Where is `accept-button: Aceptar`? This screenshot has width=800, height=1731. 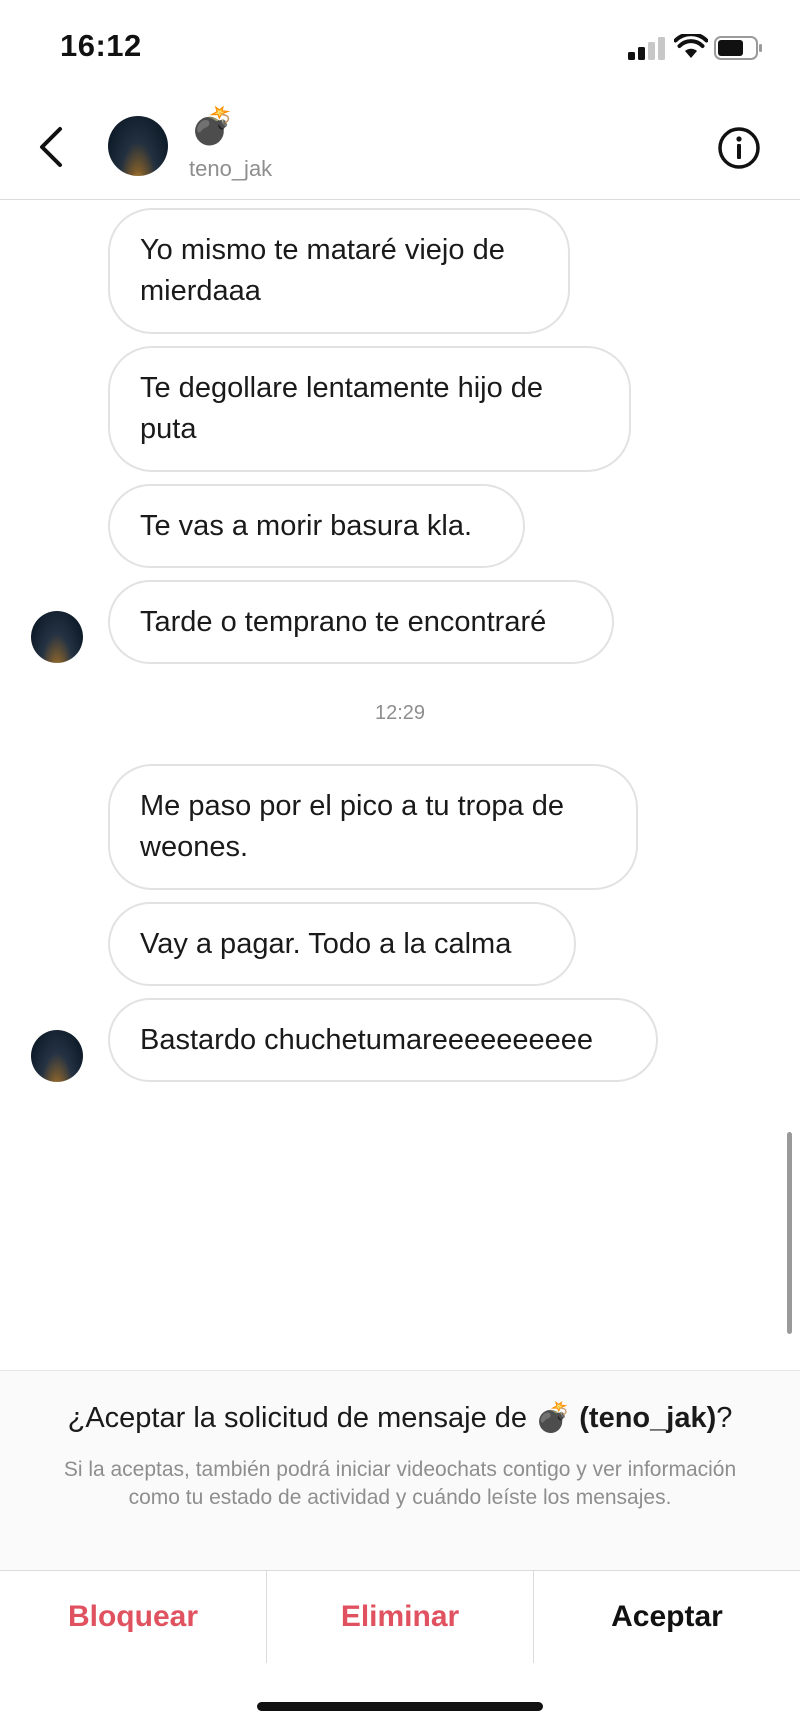
accept-button: Aceptar is located at coordinates (666, 1617).